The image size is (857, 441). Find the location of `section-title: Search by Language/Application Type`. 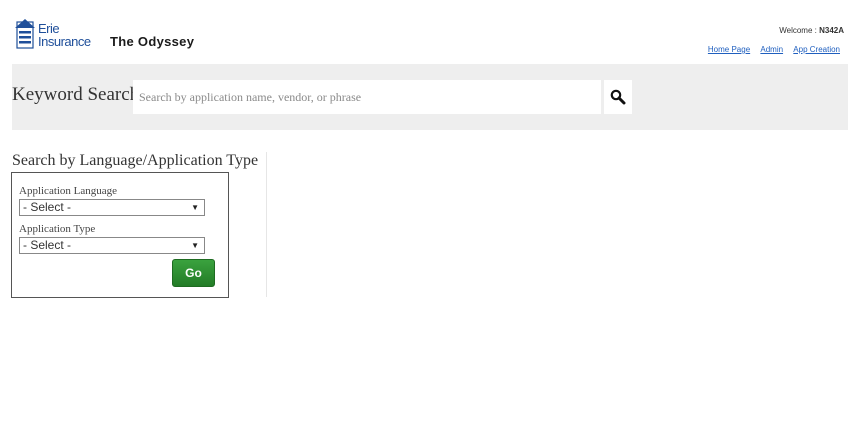

section-title: Search by Language/Application Type is located at coordinates (135, 160).